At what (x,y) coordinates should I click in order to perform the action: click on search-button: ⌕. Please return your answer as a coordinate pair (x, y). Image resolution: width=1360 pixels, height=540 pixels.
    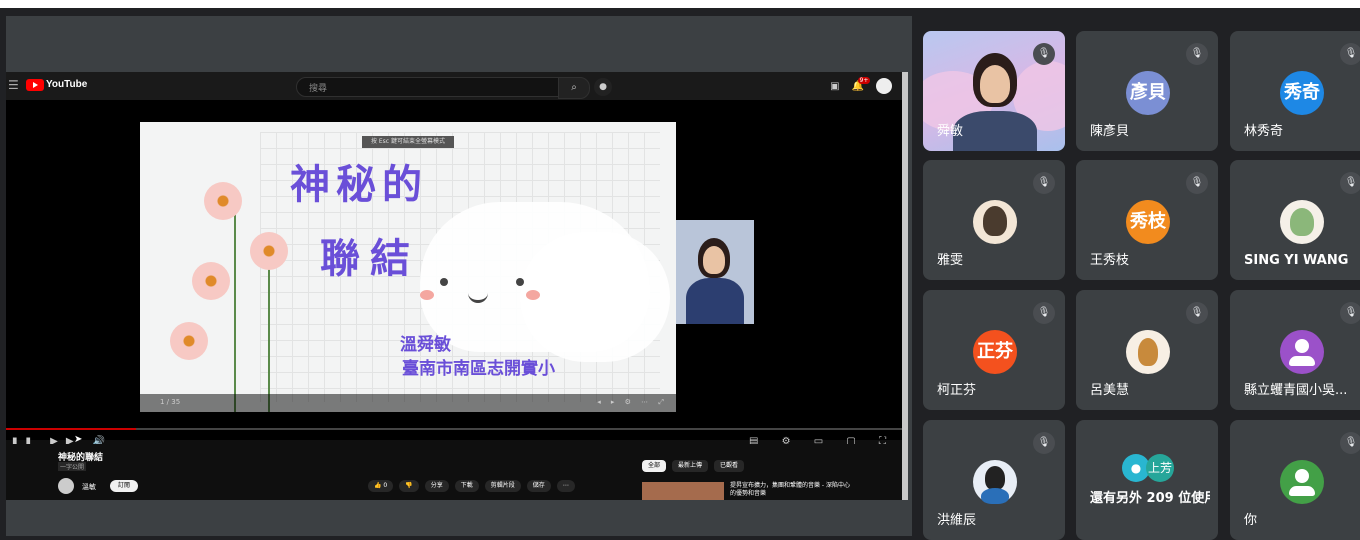
    Looking at the image, I should click on (574, 88).